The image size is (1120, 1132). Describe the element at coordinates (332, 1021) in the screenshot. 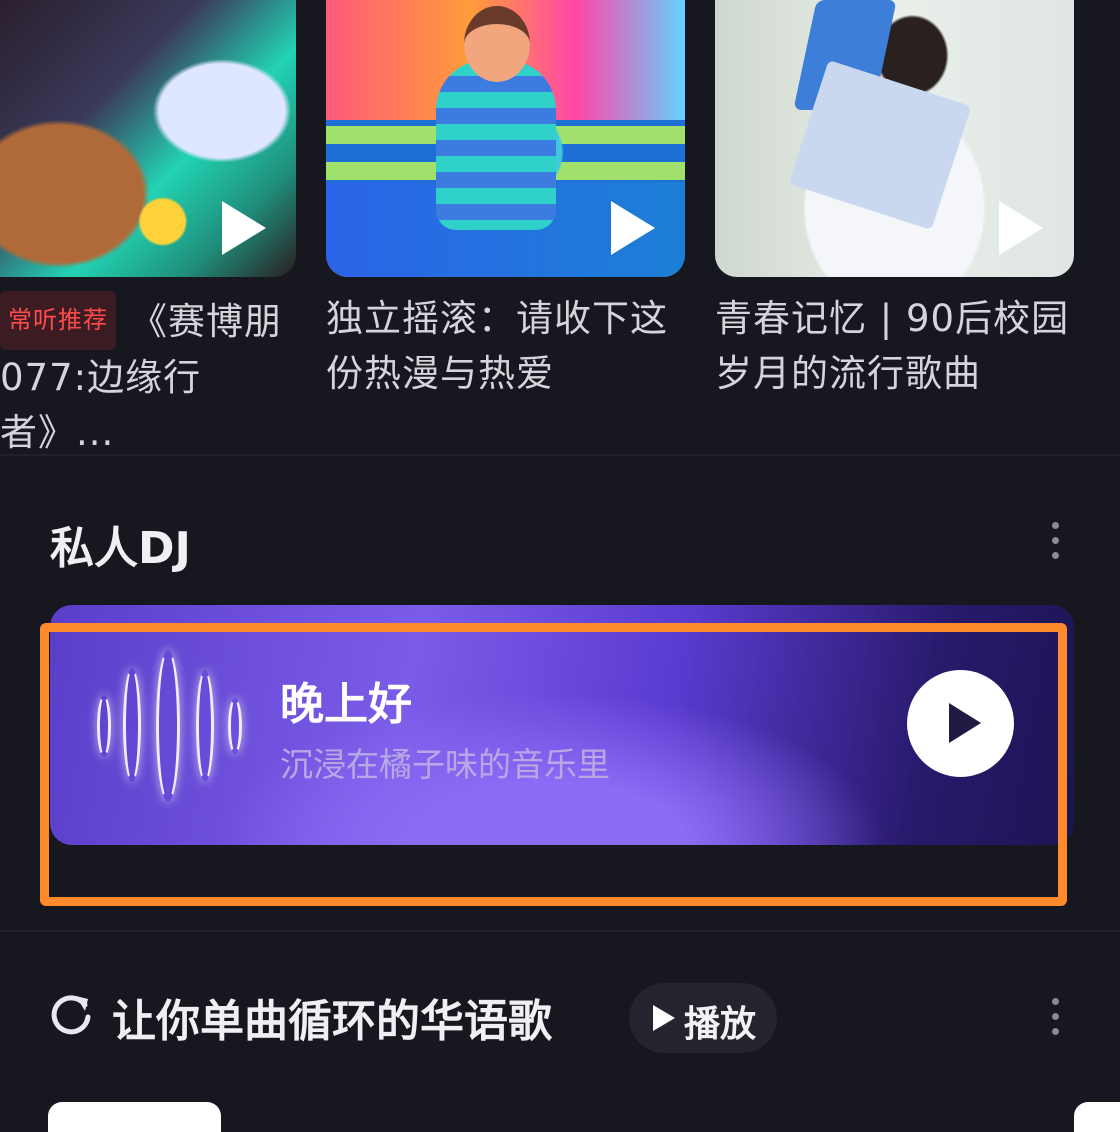

I see `section-title-chinese-songs: 让你单曲循环的华语歌` at that location.